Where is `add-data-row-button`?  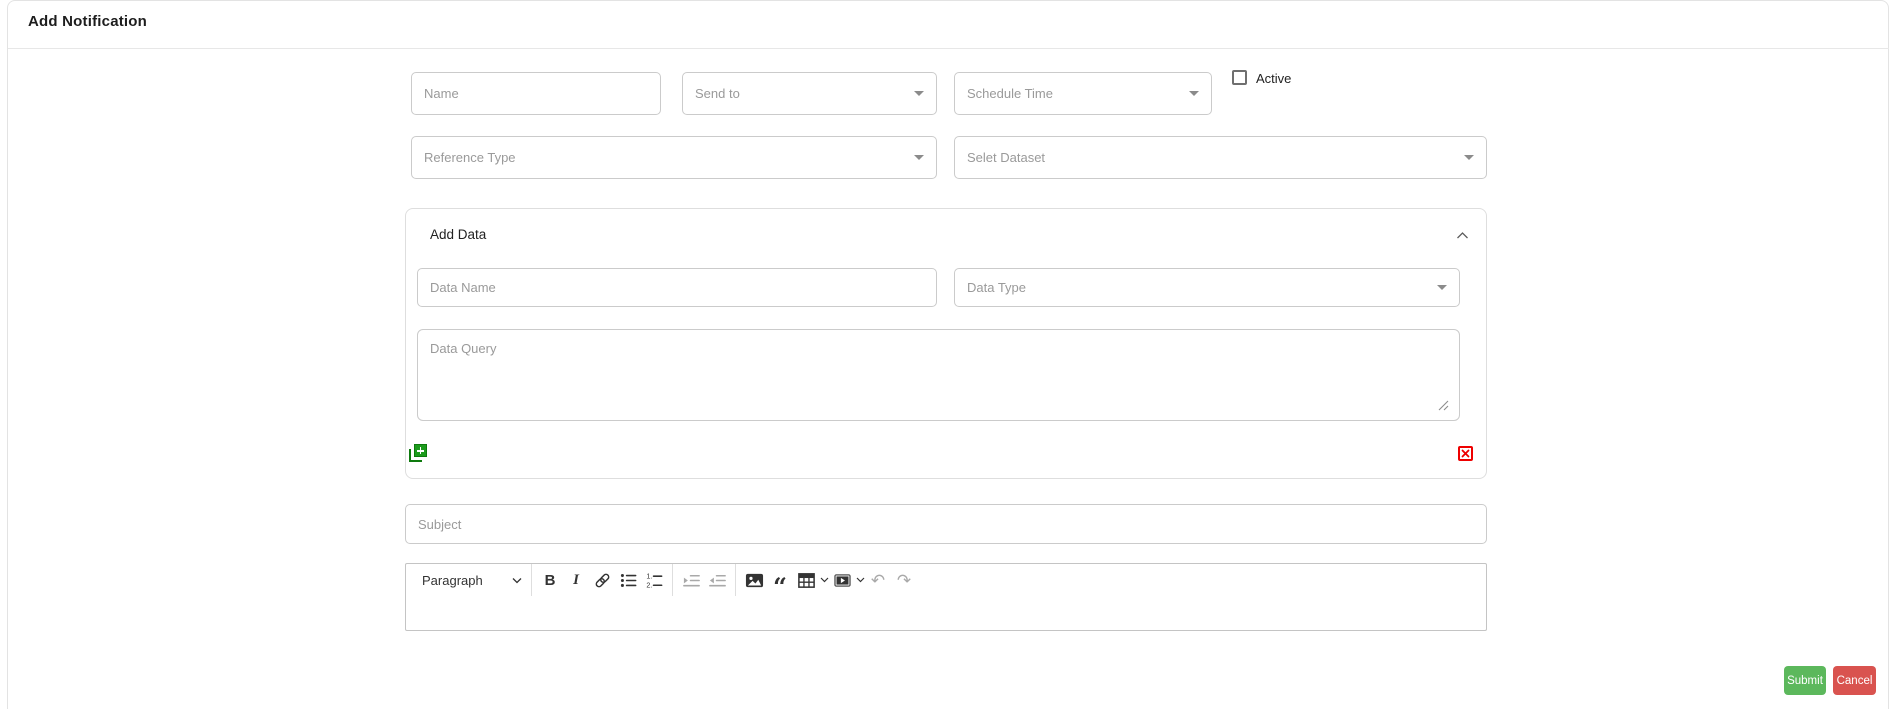
add-data-row-button is located at coordinates (418, 453).